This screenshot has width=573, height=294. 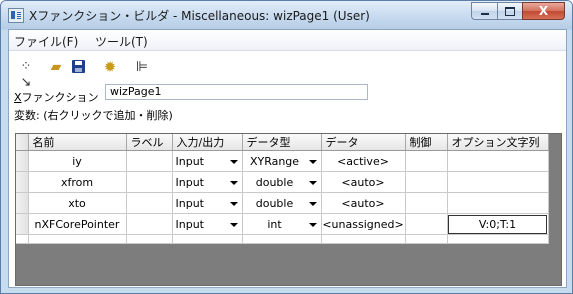 What do you see at coordinates (363, 142) in the screenshot?
I see `column-header-data: データ` at bounding box center [363, 142].